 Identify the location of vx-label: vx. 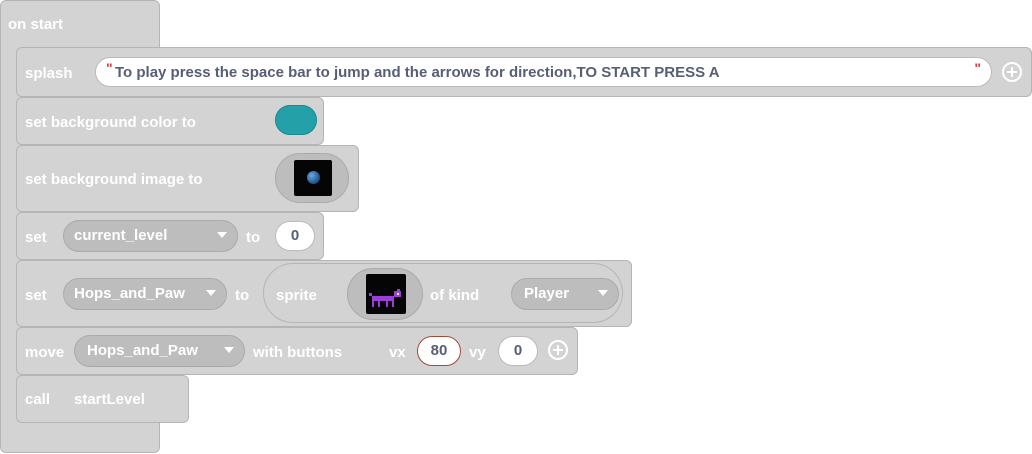
(397, 352).